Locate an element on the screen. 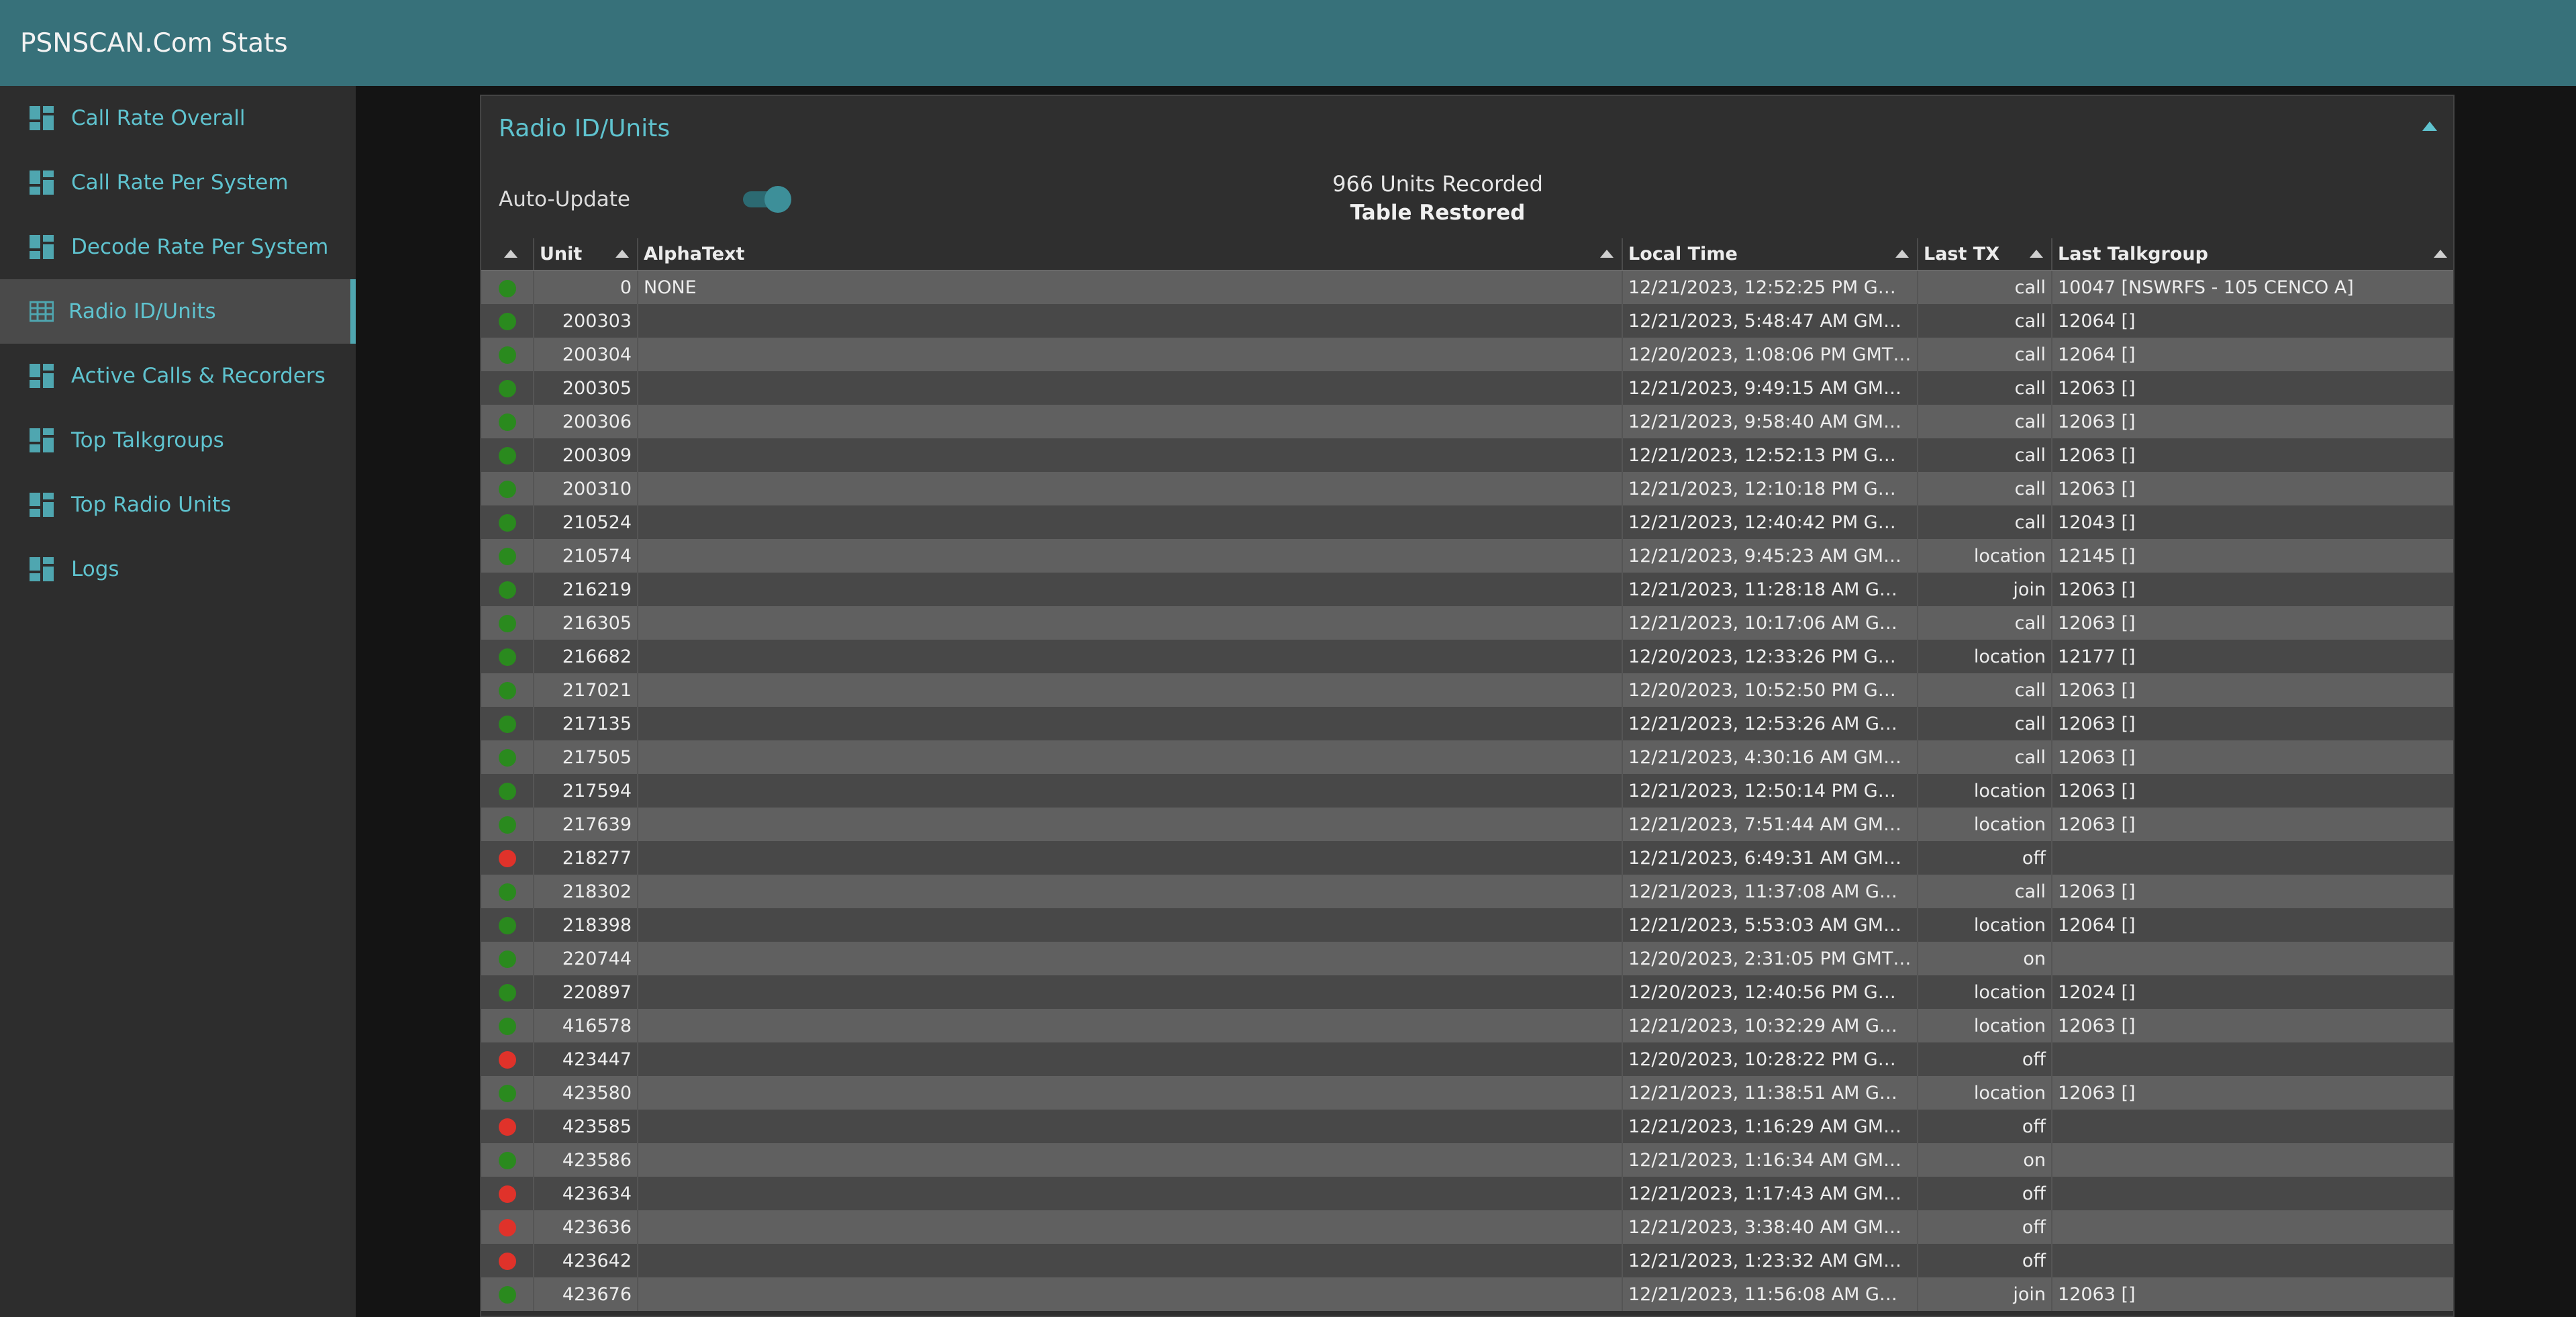  unit-cell: 200309 is located at coordinates (586, 455).